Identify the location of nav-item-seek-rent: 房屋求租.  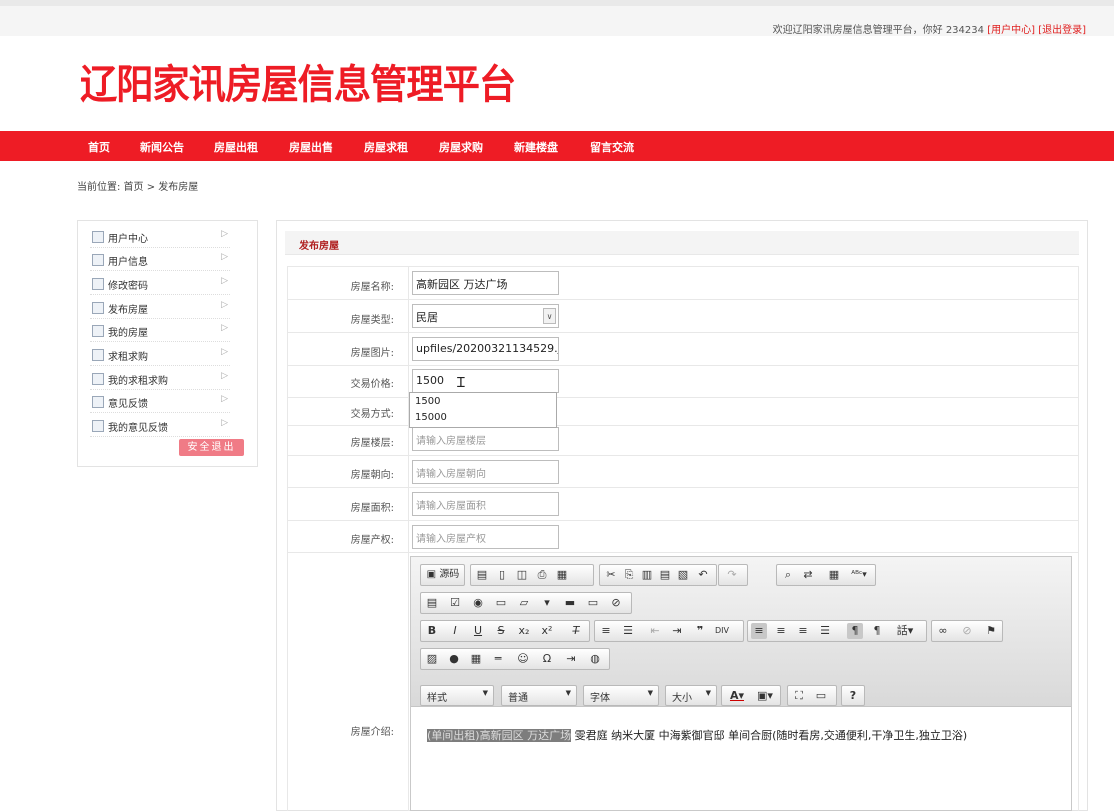
(386, 147).